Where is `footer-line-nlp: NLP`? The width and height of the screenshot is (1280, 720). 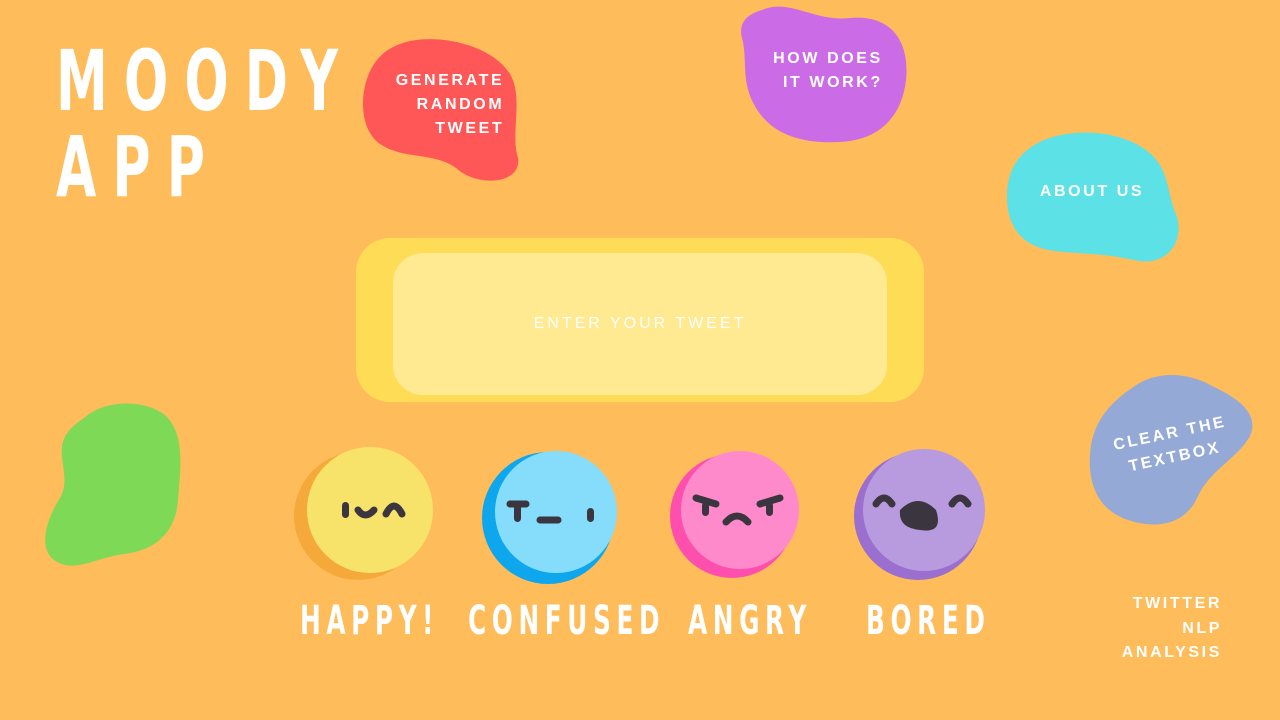 footer-line-nlp: NLP is located at coordinates (1202, 628).